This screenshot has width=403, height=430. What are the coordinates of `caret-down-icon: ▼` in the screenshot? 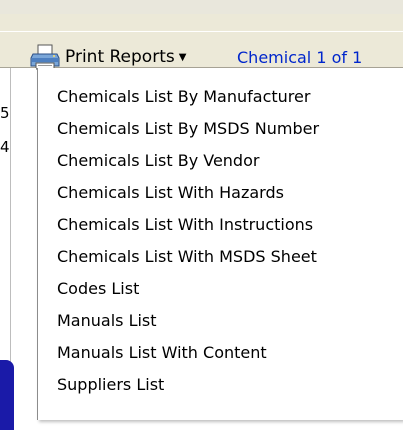 It's located at (182, 57).